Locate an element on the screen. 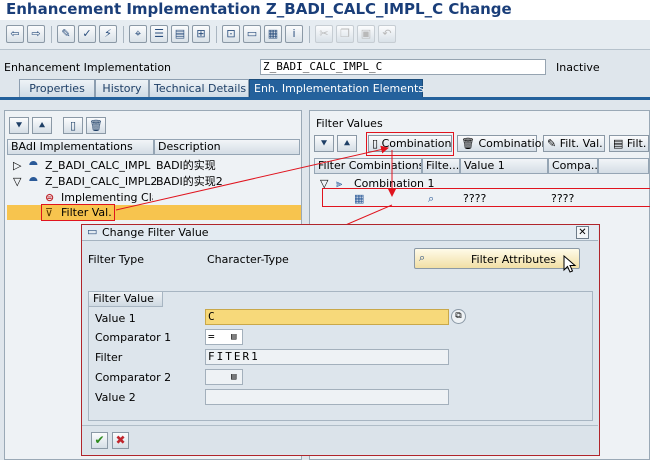  delete-combination-button: 🗑 Combination is located at coordinates (502, 143).